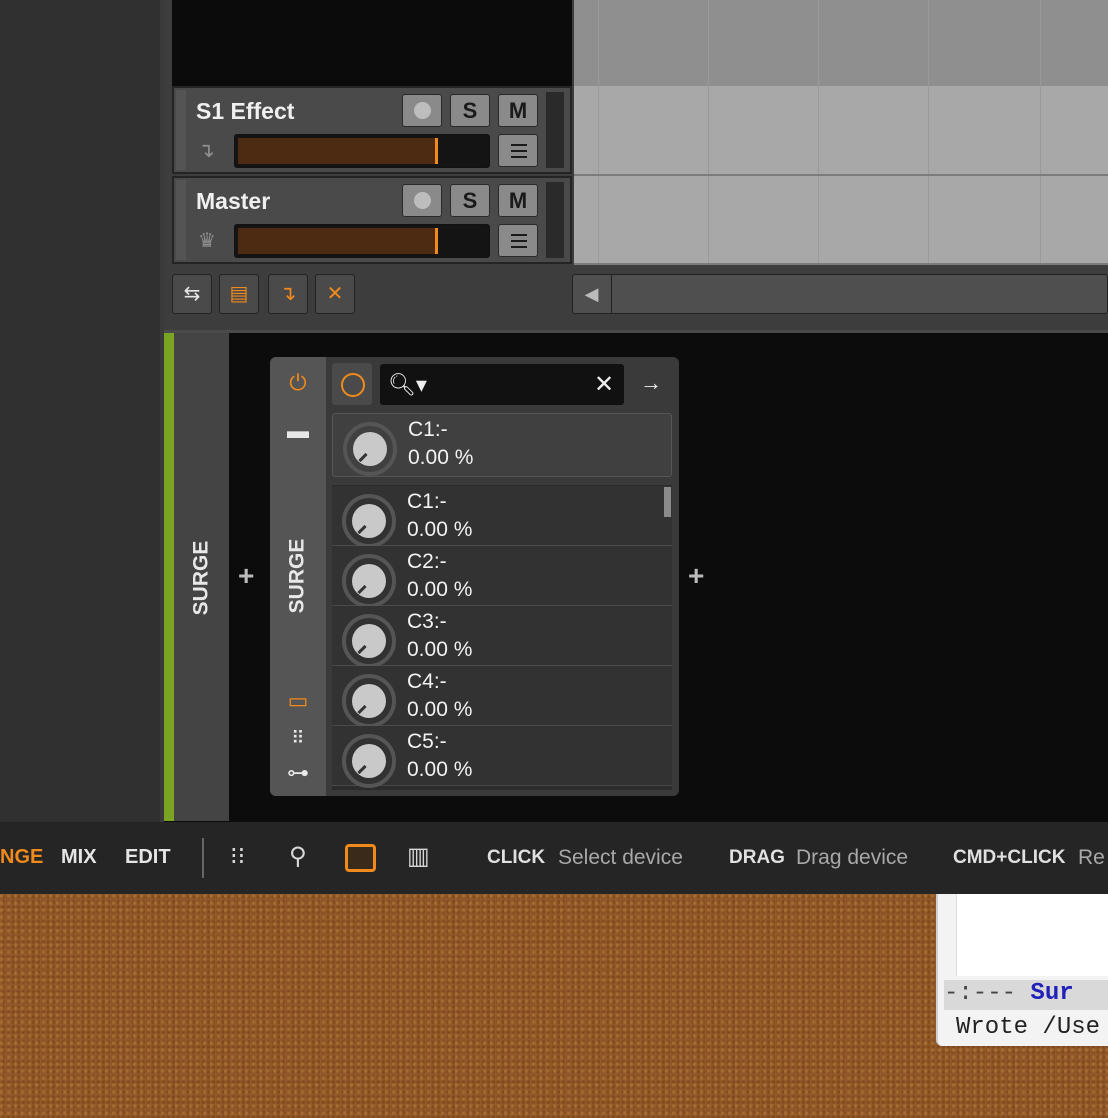 Image resolution: width=1108 pixels, height=1118 pixels. Describe the element at coordinates (1091, 857) in the screenshot. I see `hint-description: Re` at that location.